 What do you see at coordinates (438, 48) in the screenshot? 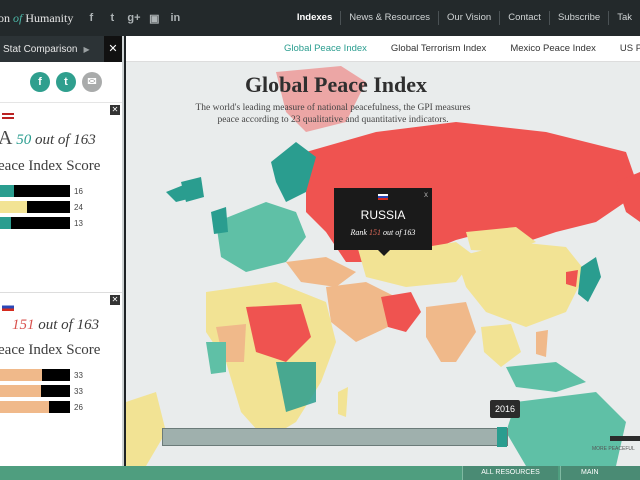
I see `tab-global-terrorism-index: Global Terrorism Index` at bounding box center [438, 48].